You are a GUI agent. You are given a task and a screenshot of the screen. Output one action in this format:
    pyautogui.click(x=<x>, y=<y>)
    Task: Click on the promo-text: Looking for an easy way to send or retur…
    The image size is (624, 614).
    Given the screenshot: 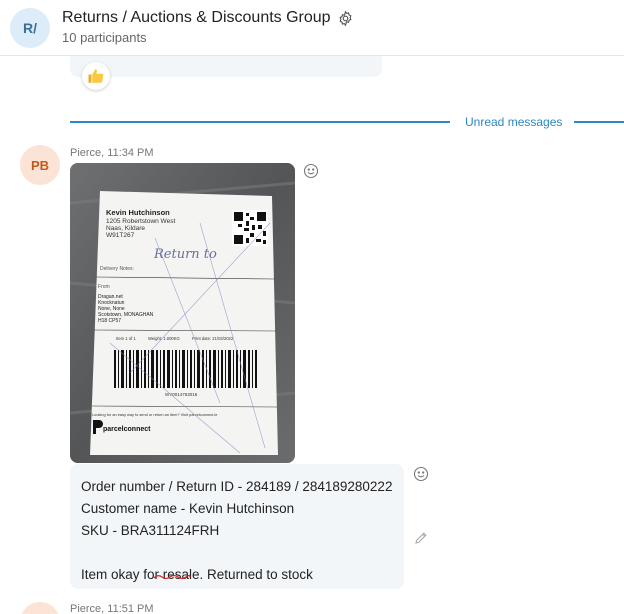 What is the action you would take?
    pyautogui.click(x=154, y=414)
    